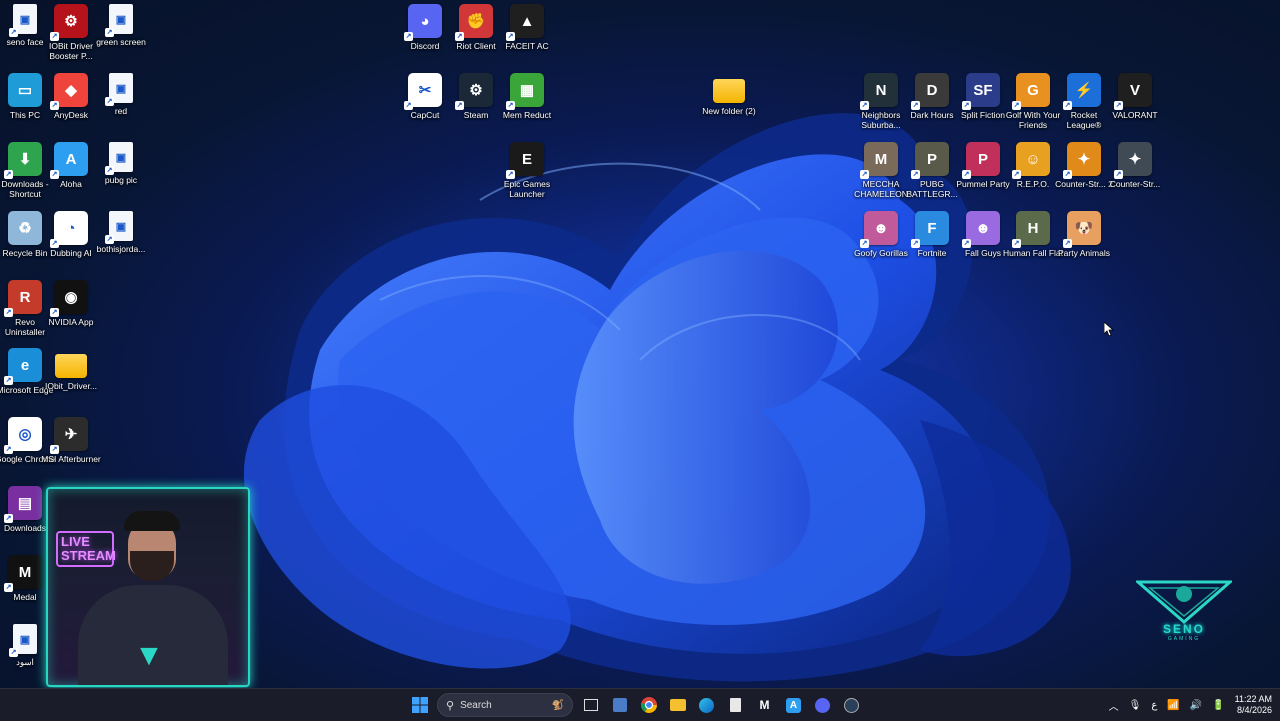 The height and width of the screenshot is (721, 1280). Describe the element at coordinates (1254, 710) in the screenshot. I see `clock-date: 8/4/2026` at that location.